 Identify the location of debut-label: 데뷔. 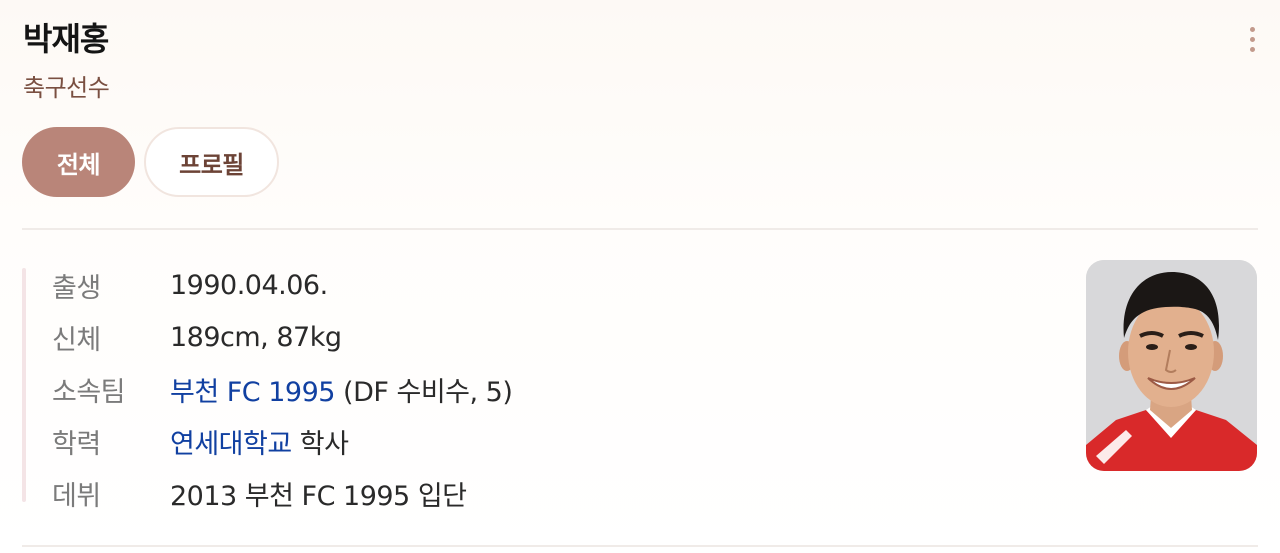
(76, 496).